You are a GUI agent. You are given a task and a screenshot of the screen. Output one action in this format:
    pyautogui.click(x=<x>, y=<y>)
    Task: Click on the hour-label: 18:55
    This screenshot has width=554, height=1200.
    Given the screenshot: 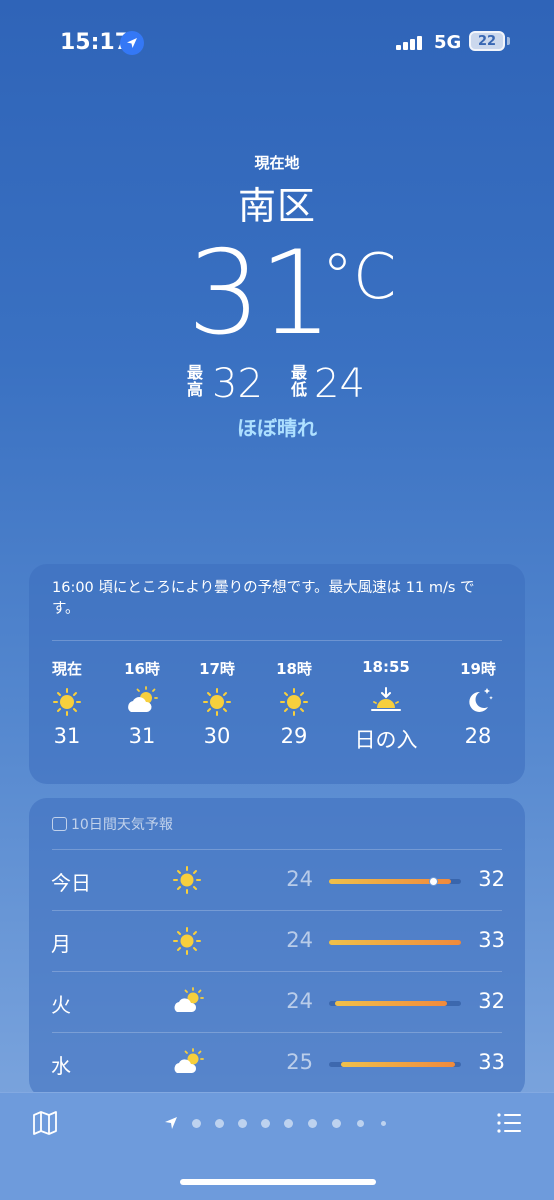 What is the action you would take?
    pyautogui.click(x=386, y=667)
    